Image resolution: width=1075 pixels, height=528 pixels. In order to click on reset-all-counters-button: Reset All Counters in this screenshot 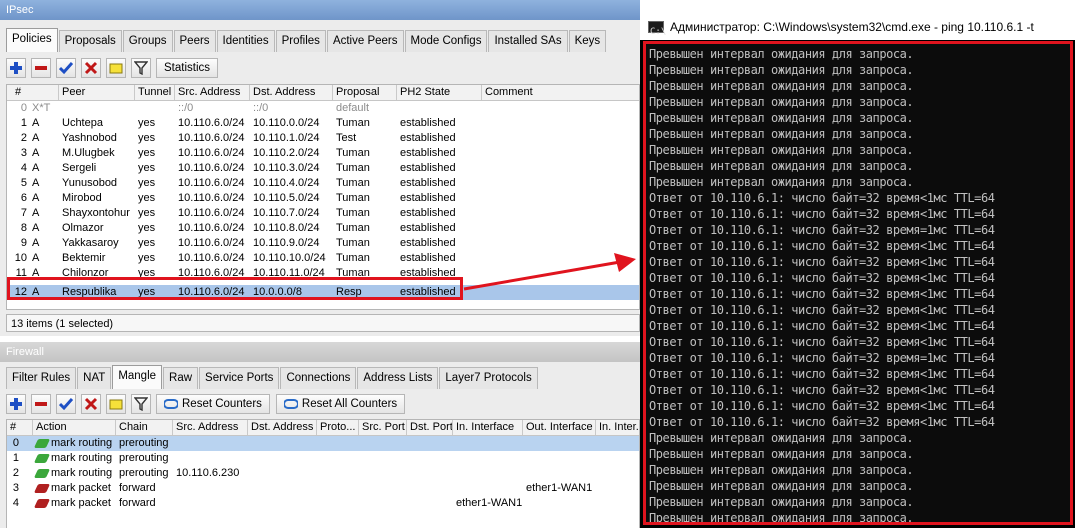, I will do `click(340, 404)`.